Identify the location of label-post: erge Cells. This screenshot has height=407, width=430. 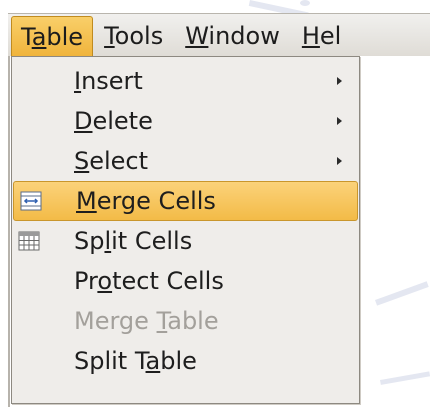
(156, 201).